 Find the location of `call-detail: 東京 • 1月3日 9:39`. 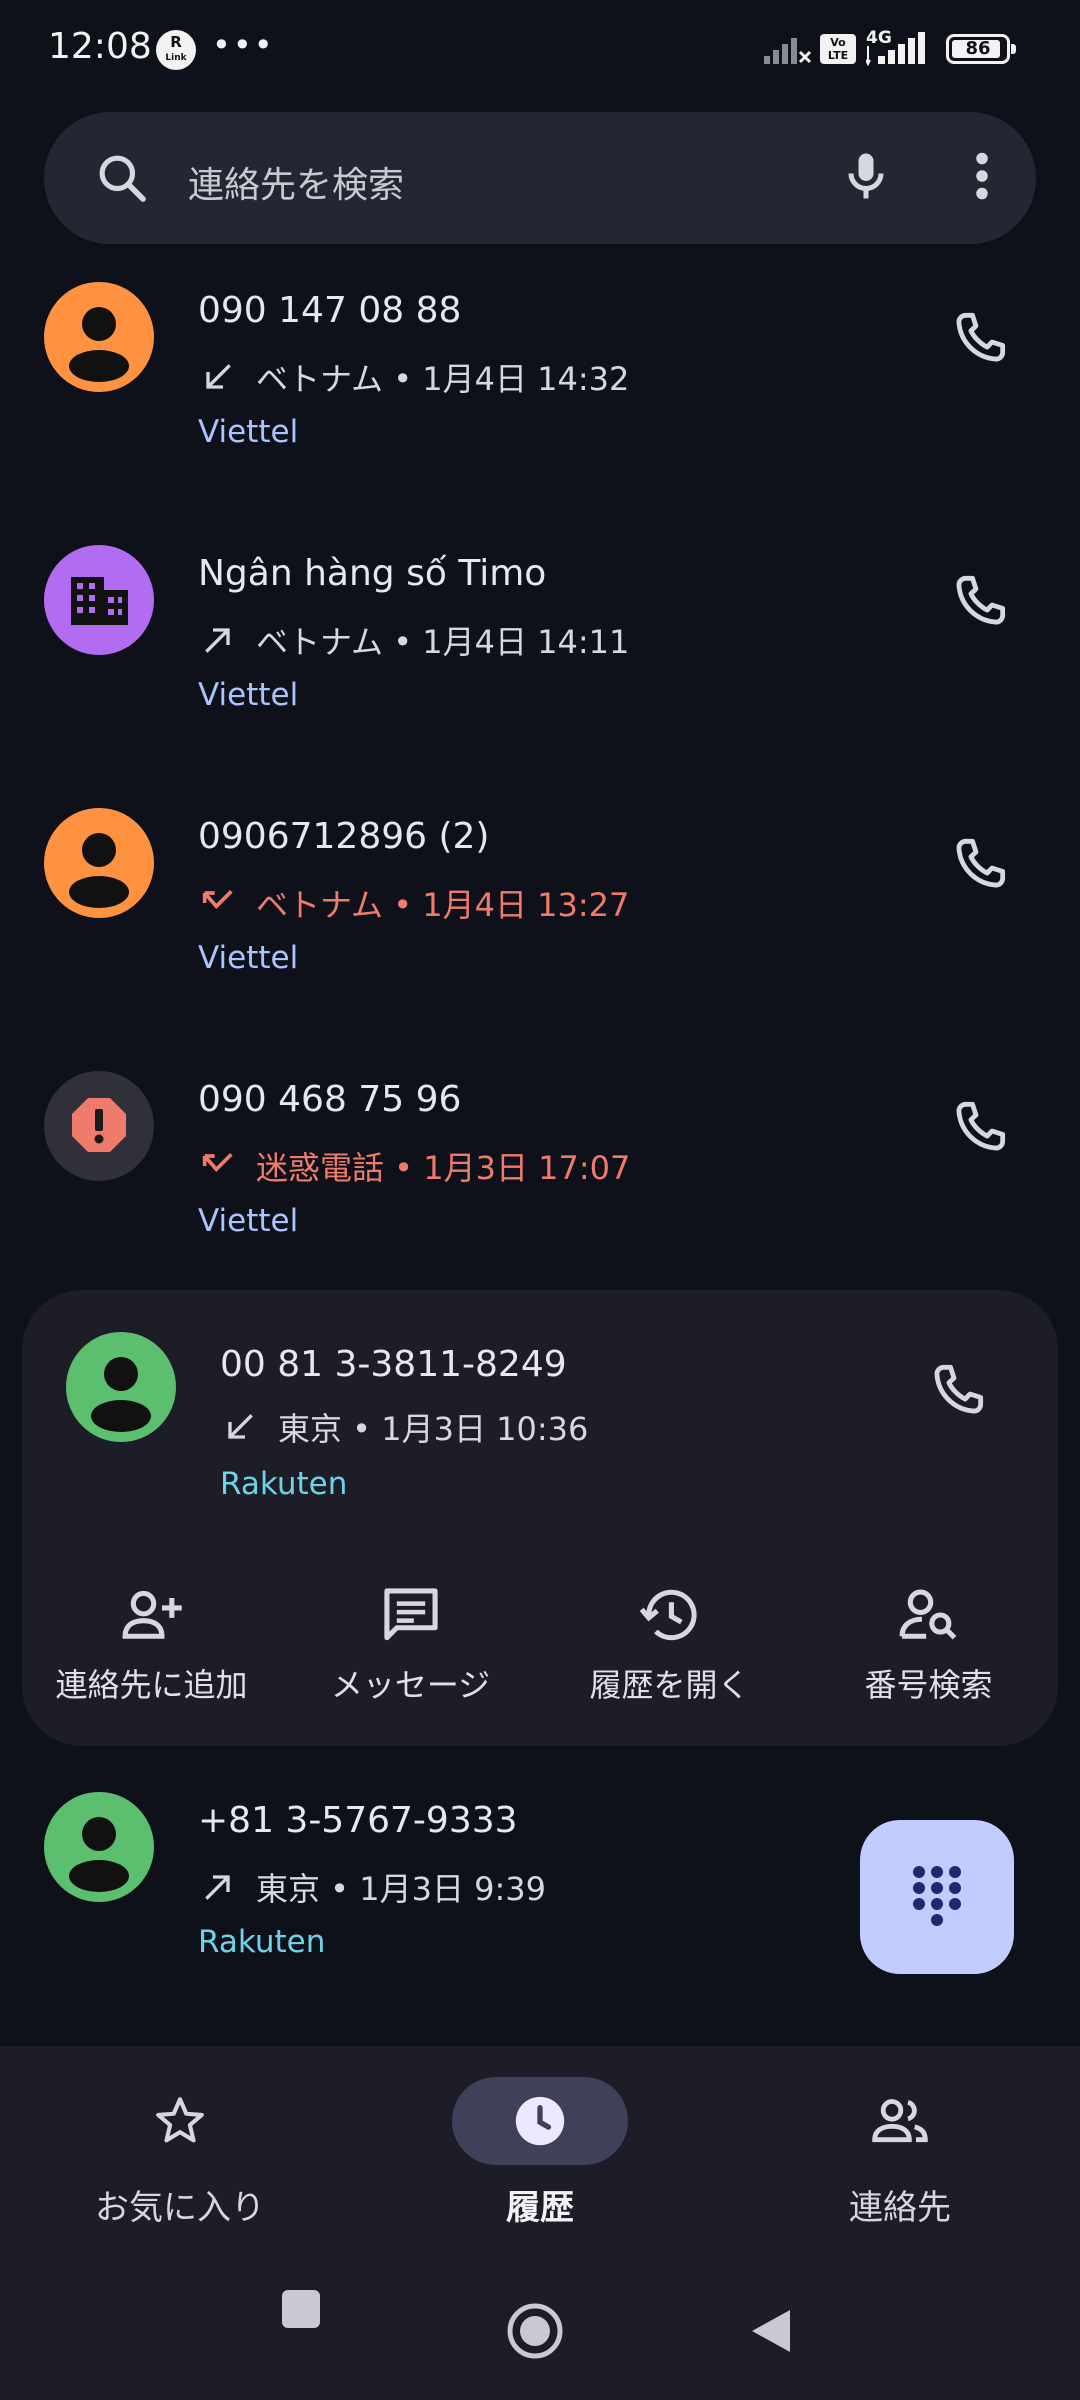

call-detail: 東京 • 1月3日 9:39 is located at coordinates (372, 1887).